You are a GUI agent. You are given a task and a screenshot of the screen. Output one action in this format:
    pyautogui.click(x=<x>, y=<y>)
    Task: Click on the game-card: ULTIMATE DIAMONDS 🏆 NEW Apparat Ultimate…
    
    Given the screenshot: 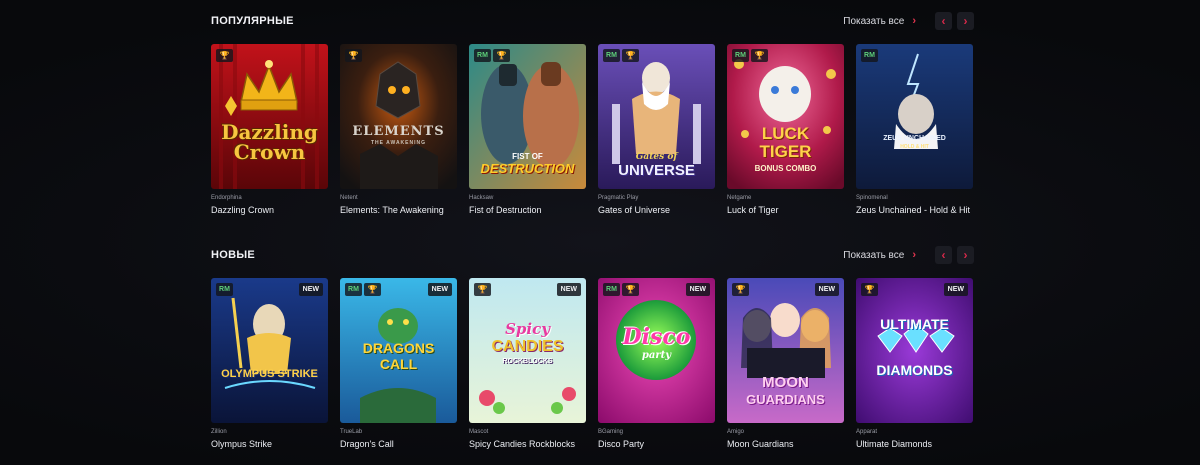 What is the action you would take?
    pyautogui.click(x=914, y=363)
    